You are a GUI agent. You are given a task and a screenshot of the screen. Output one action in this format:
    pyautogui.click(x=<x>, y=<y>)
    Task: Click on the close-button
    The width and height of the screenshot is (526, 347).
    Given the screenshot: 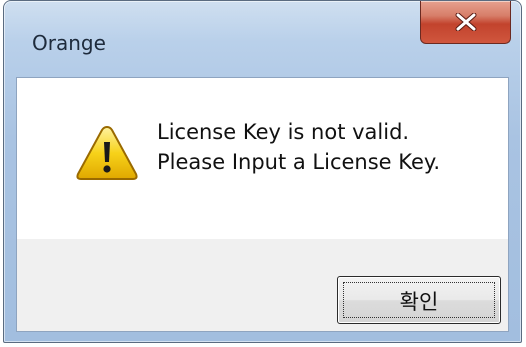 What is the action you would take?
    pyautogui.click(x=465, y=22)
    